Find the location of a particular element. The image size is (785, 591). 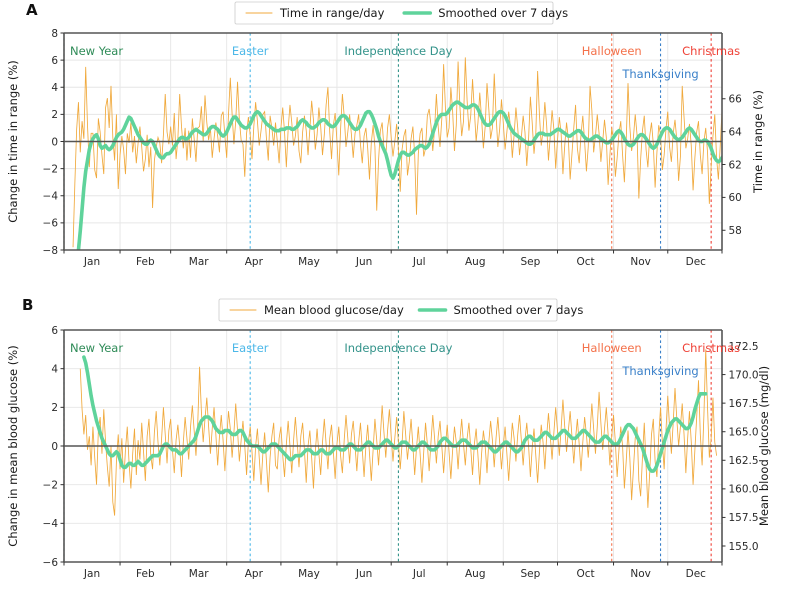

right-axis-title: Mean blood glucose (mg/dl) is located at coordinates (764, 446).